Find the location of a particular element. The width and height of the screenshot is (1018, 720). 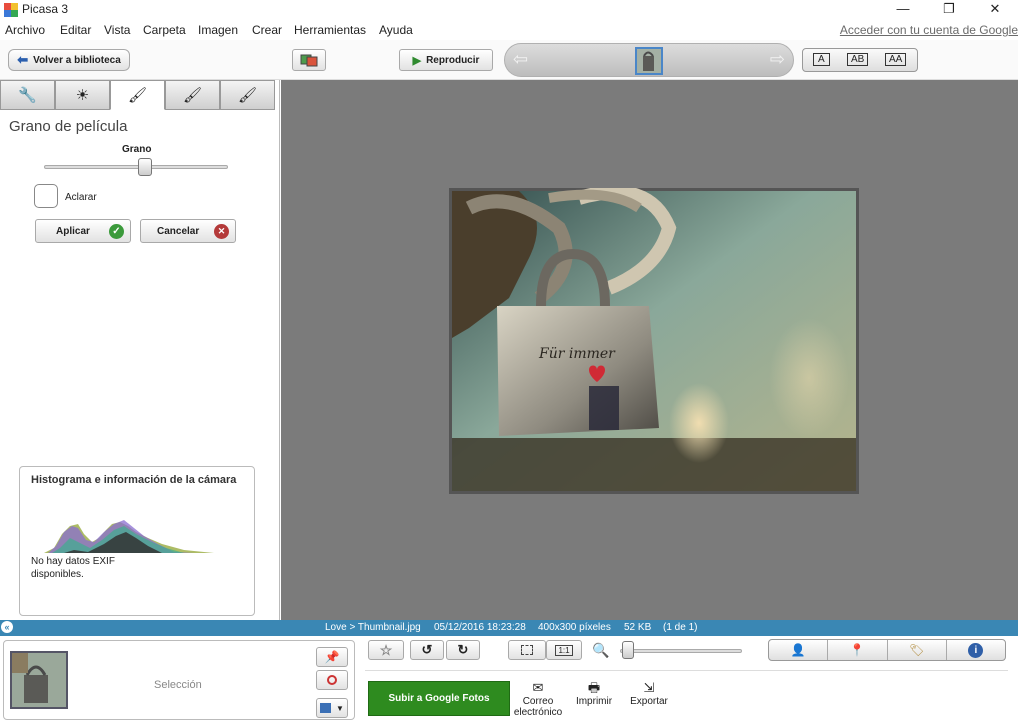

status-path: Love > Thumbnail.jpg is located at coordinates (373, 627).